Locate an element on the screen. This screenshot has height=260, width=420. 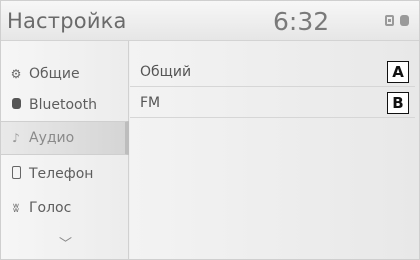
sidebar-item-label: Голос is located at coordinates (50, 208).